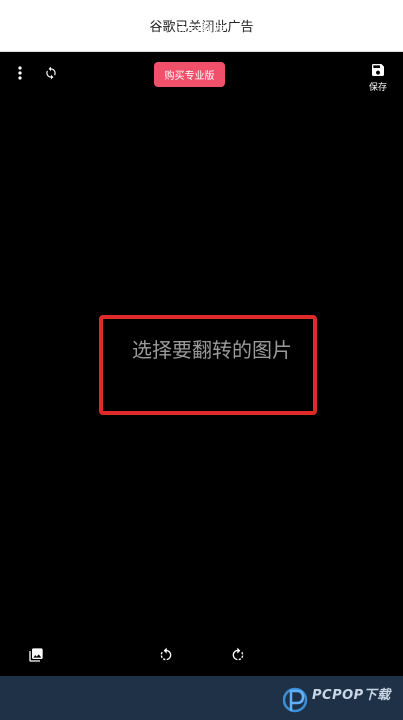 The width and height of the screenshot is (403, 720). What do you see at coordinates (314, 33) in the screenshot?
I see `gallery-label: 画廊` at bounding box center [314, 33].